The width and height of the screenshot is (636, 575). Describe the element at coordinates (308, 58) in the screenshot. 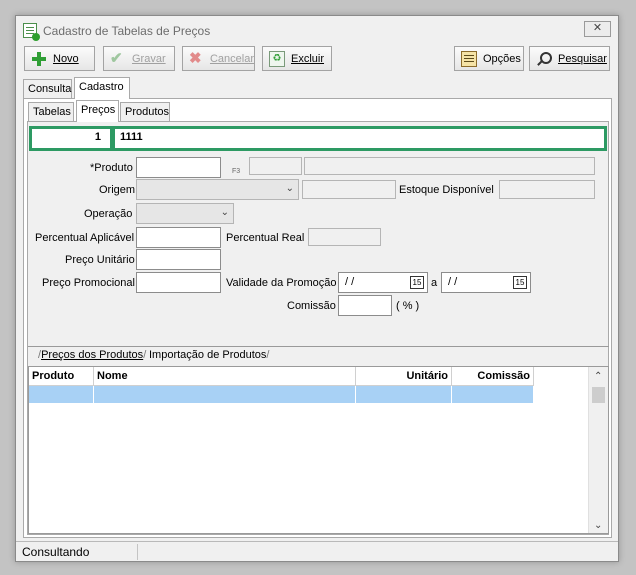

I see `excluir-label: Excluir` at that location.